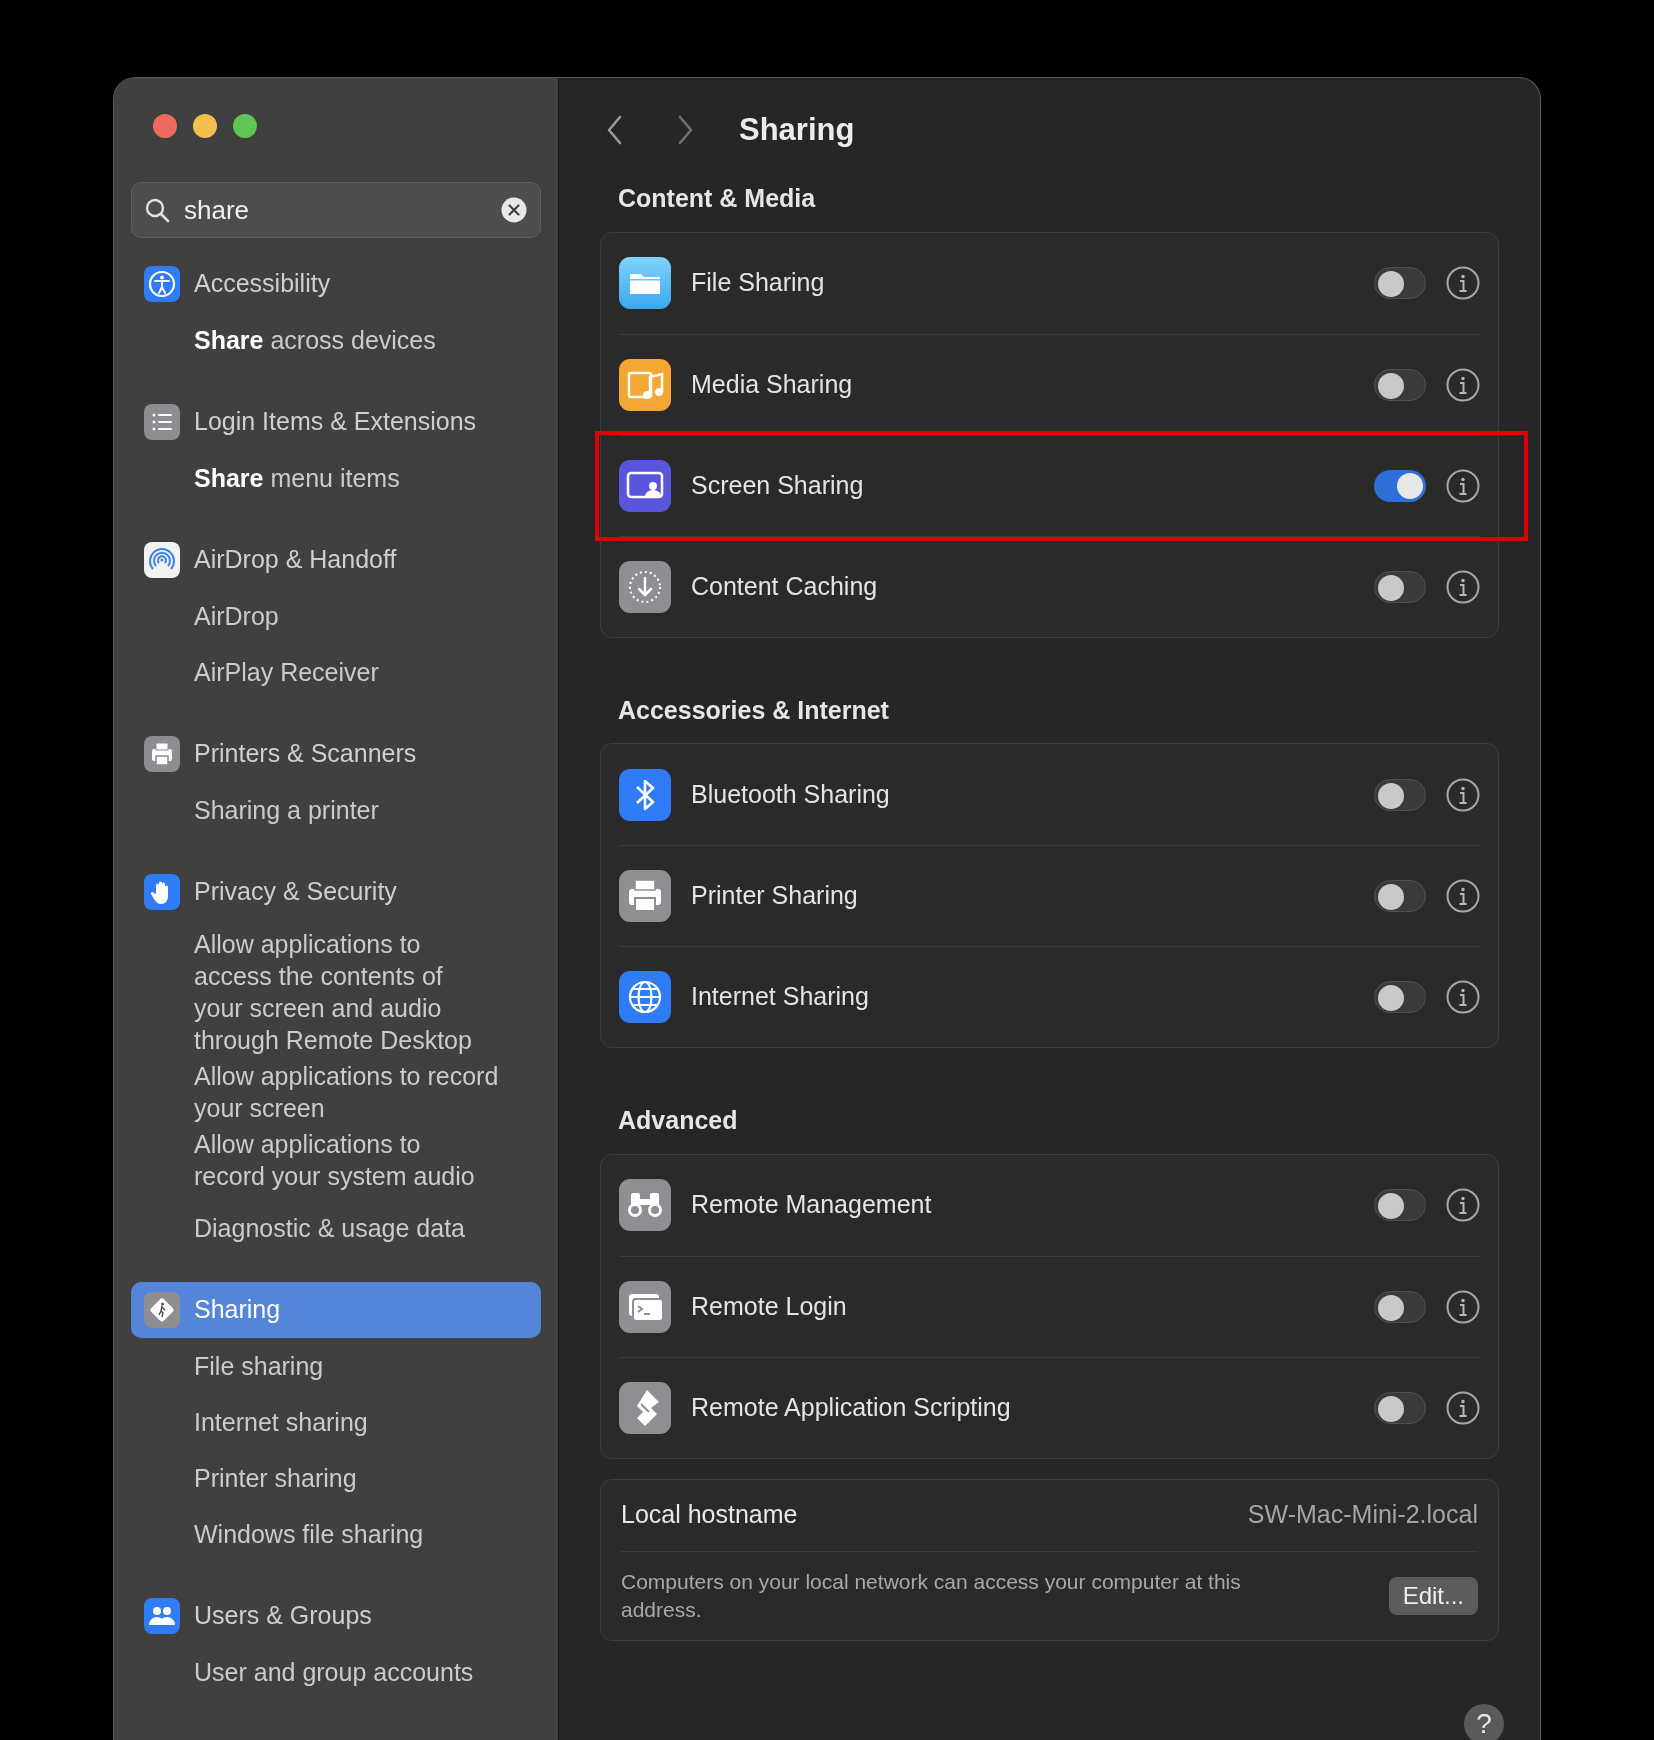  Describe the element at coordinates (344, 992) in the screenshot. I see `search-result-link: Allow applications to access the contents of your screen and audio through Remote Desktop` at that location.